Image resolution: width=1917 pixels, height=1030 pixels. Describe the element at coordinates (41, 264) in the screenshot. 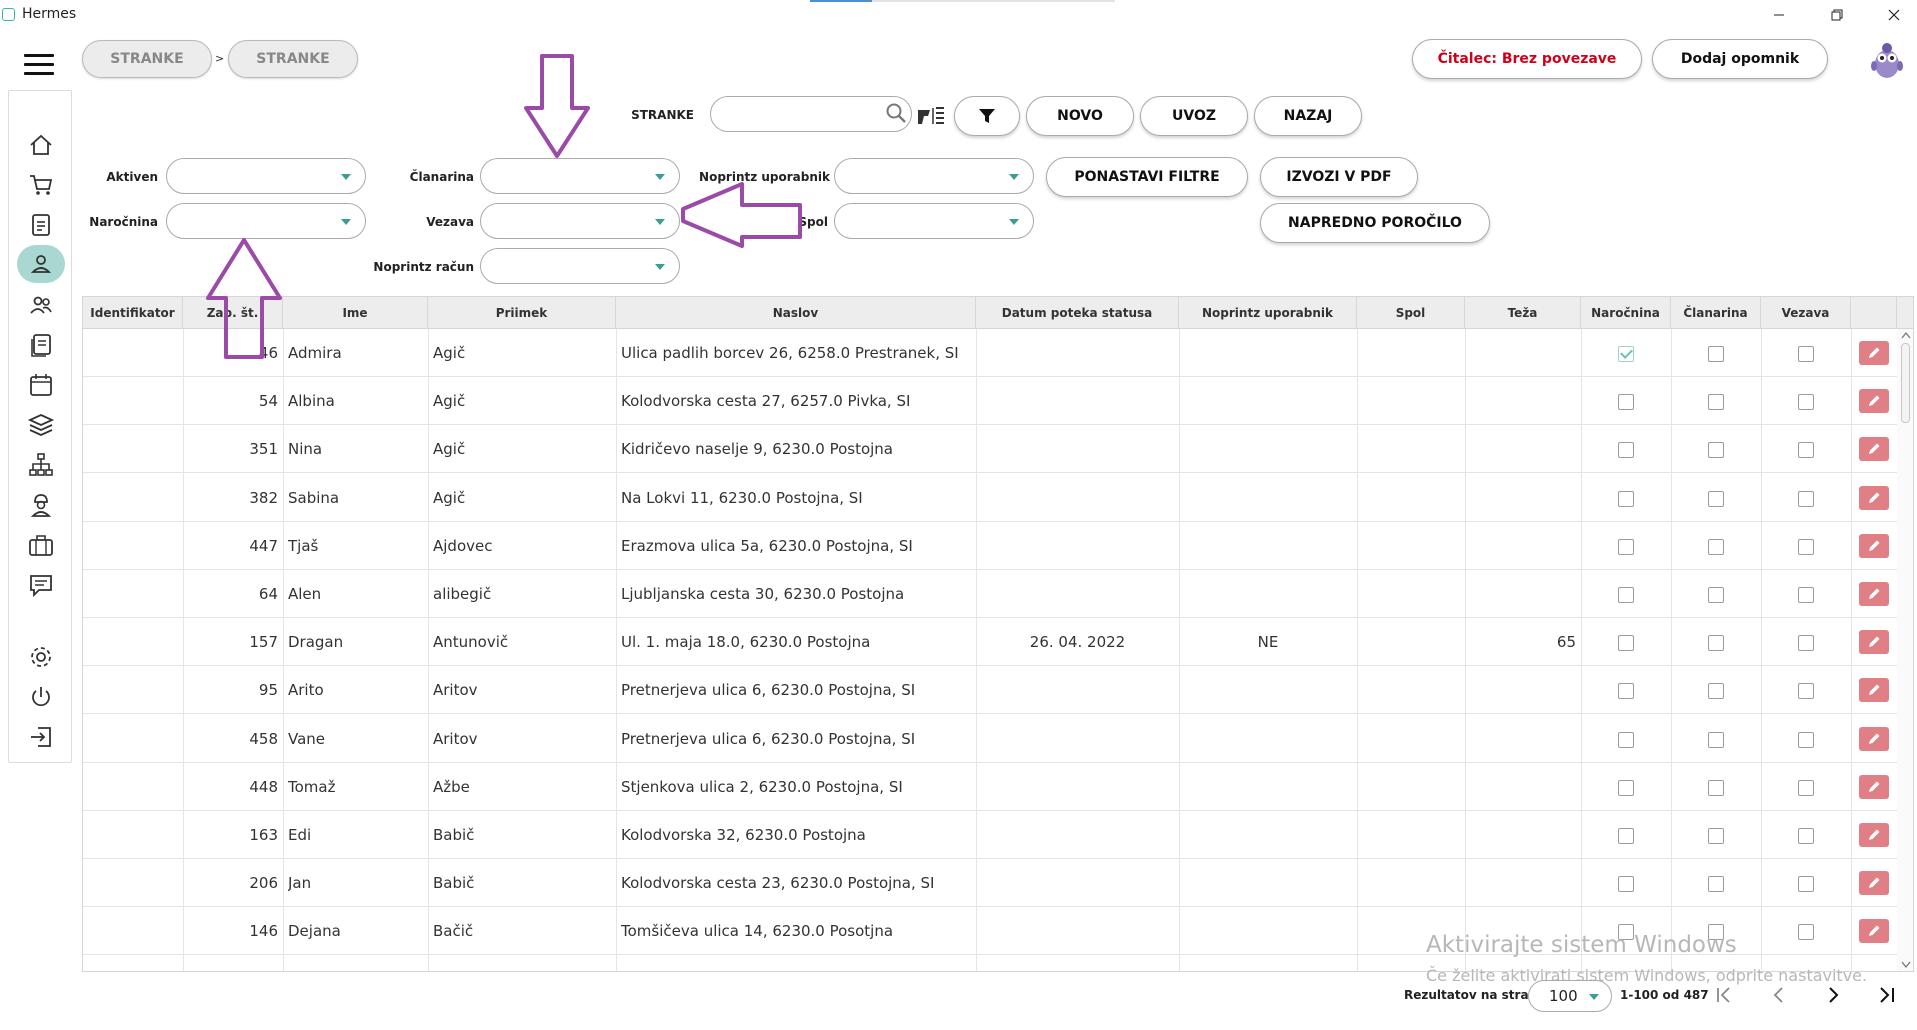

I see `sidebar-item-customers` at that location.